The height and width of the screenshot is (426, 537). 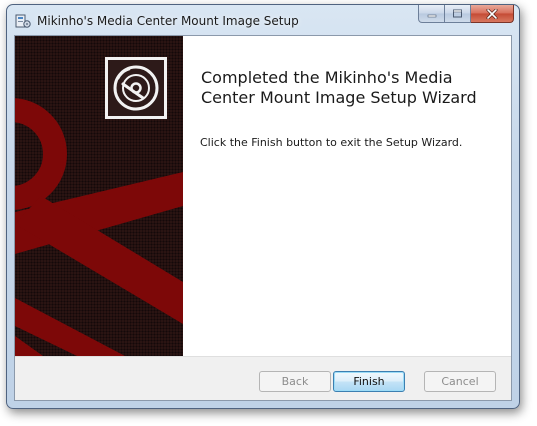 What do you see at coordinates (168, 21) in the screenshot?
I see `window-title: Mikinho's Media Center Mount Image Setup` at bounding box center [168, 21].